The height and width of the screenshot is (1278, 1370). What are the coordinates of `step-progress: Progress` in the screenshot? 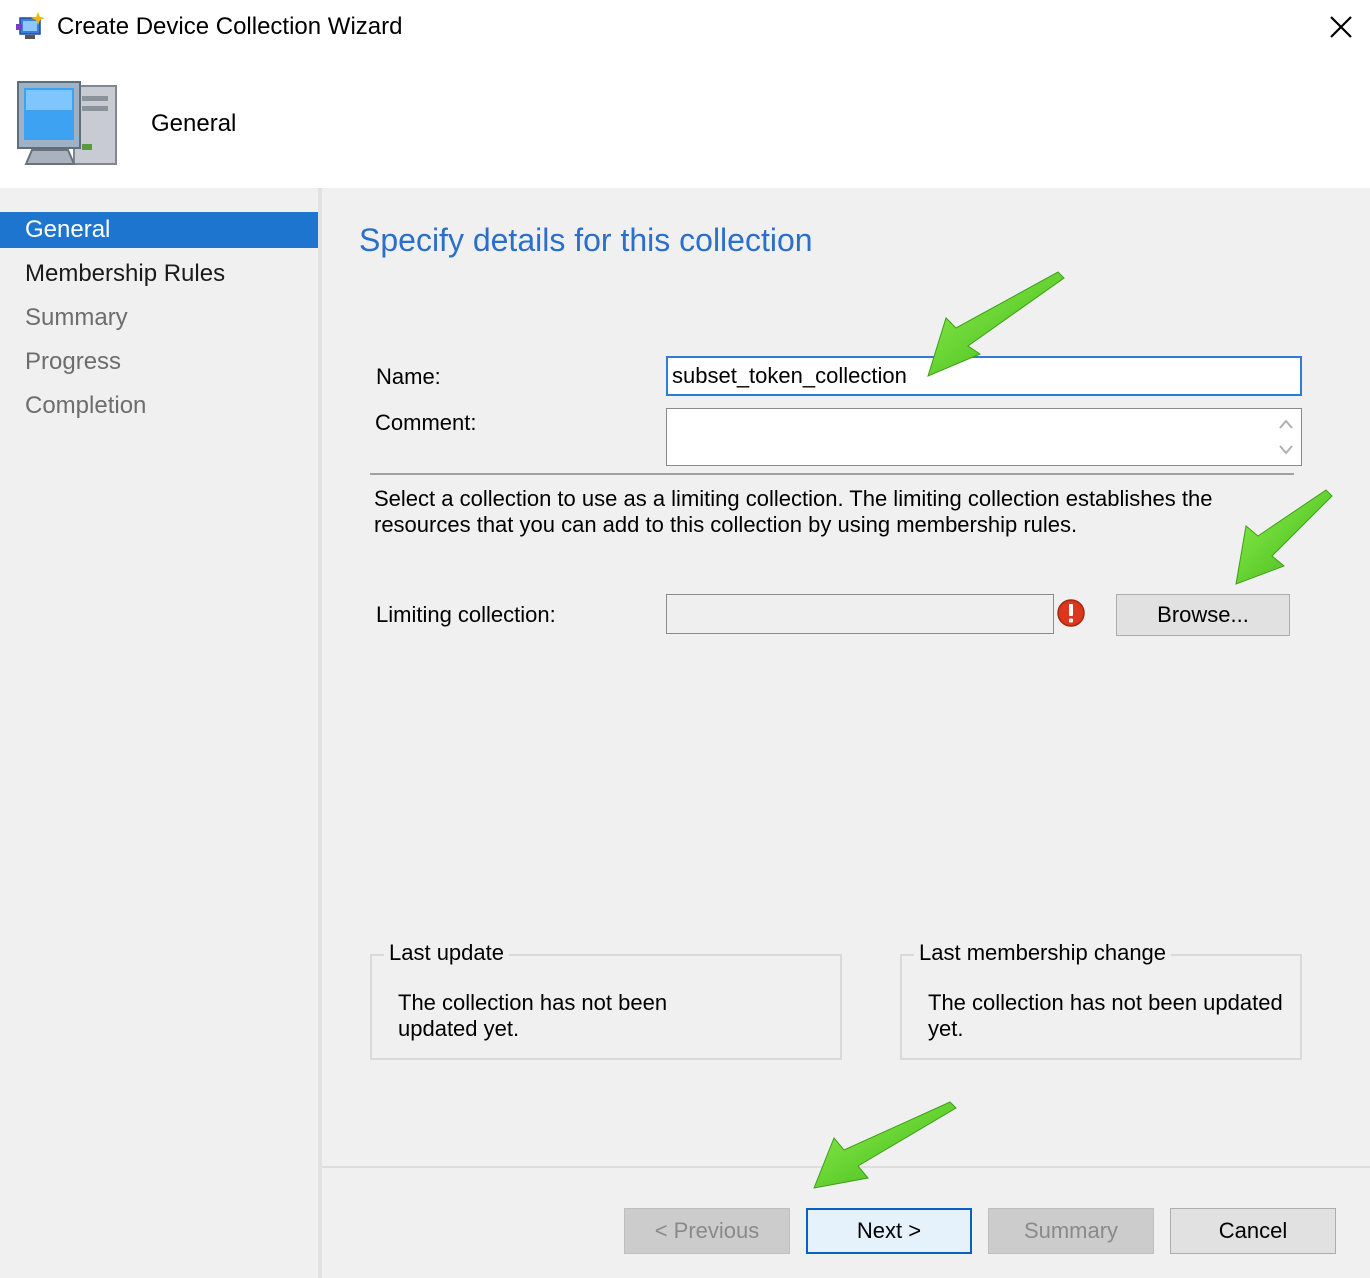 It's located at (73, 361).